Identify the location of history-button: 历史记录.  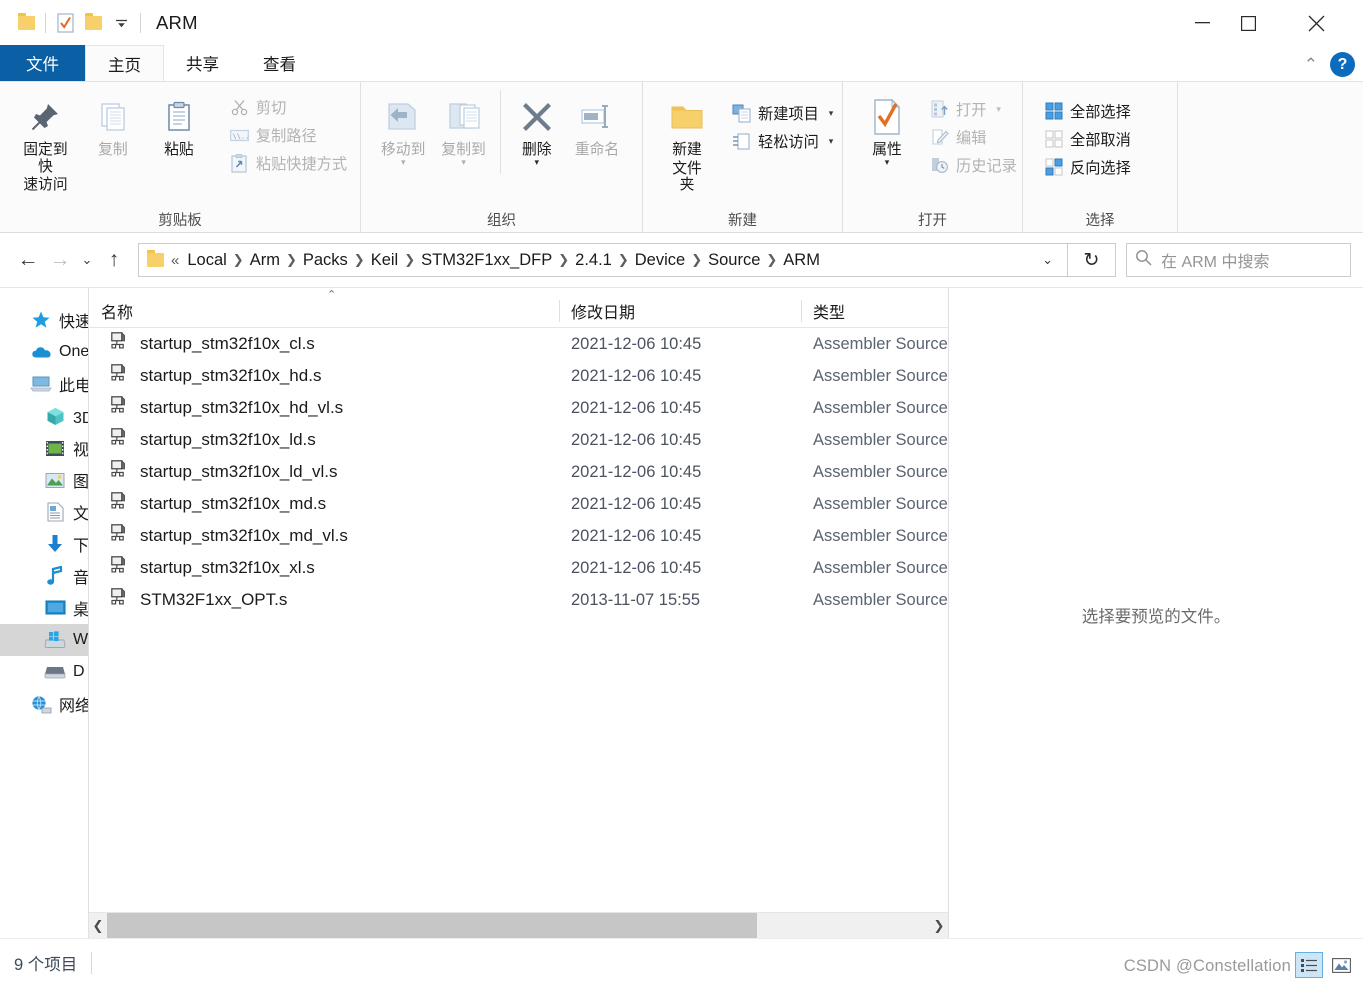
(975, 165).